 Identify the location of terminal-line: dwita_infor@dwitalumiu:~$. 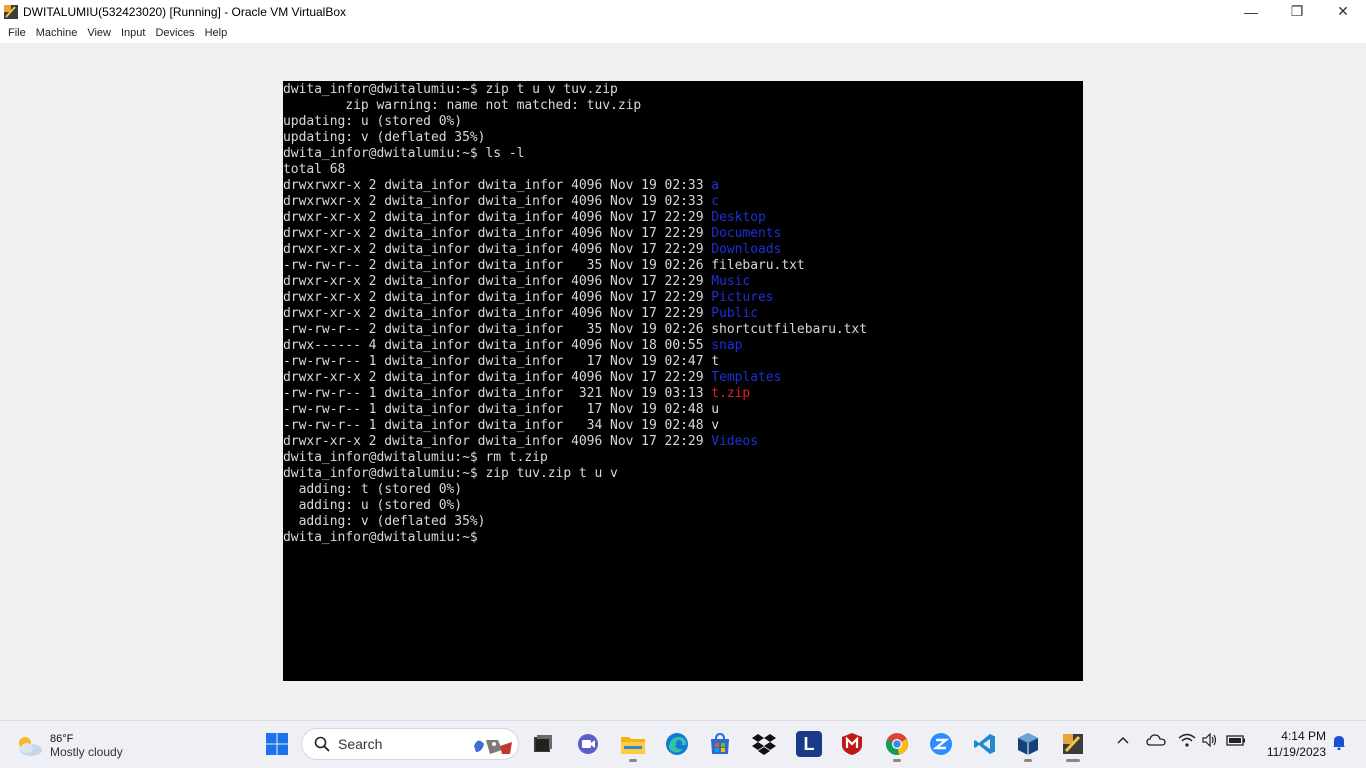
(683, 538).